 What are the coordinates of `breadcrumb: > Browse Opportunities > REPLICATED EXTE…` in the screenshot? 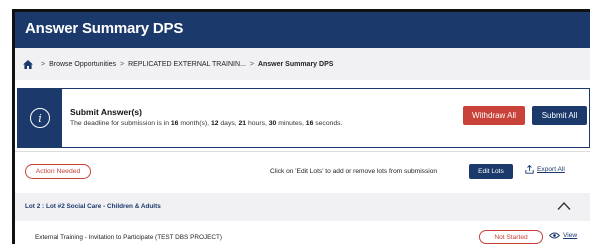 It's located at (302, 64).